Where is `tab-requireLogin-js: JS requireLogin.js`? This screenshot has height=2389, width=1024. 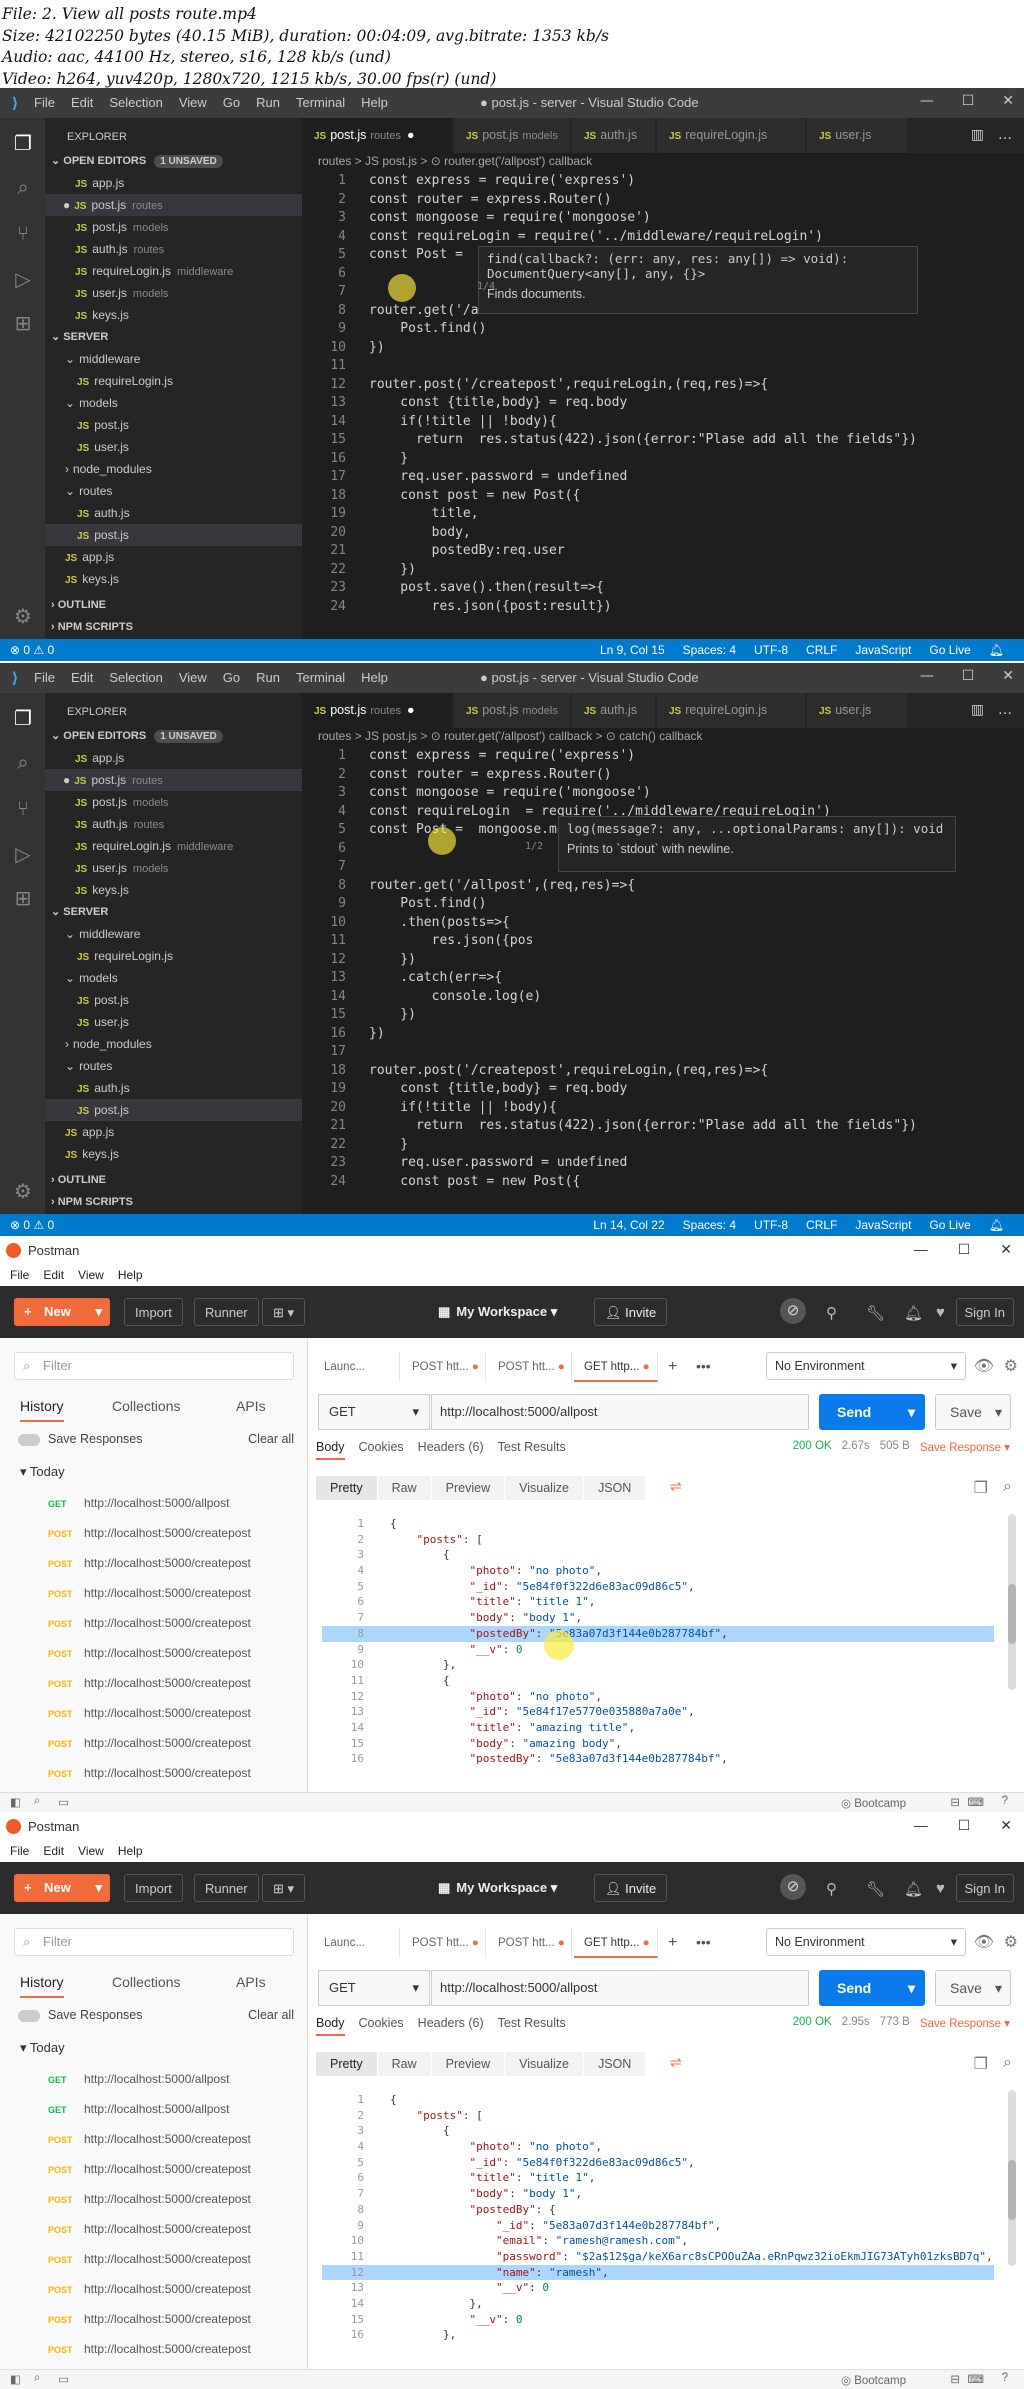 tab-requireLogin-js: JS requireLogin.js is located at coordinates (731, 135).